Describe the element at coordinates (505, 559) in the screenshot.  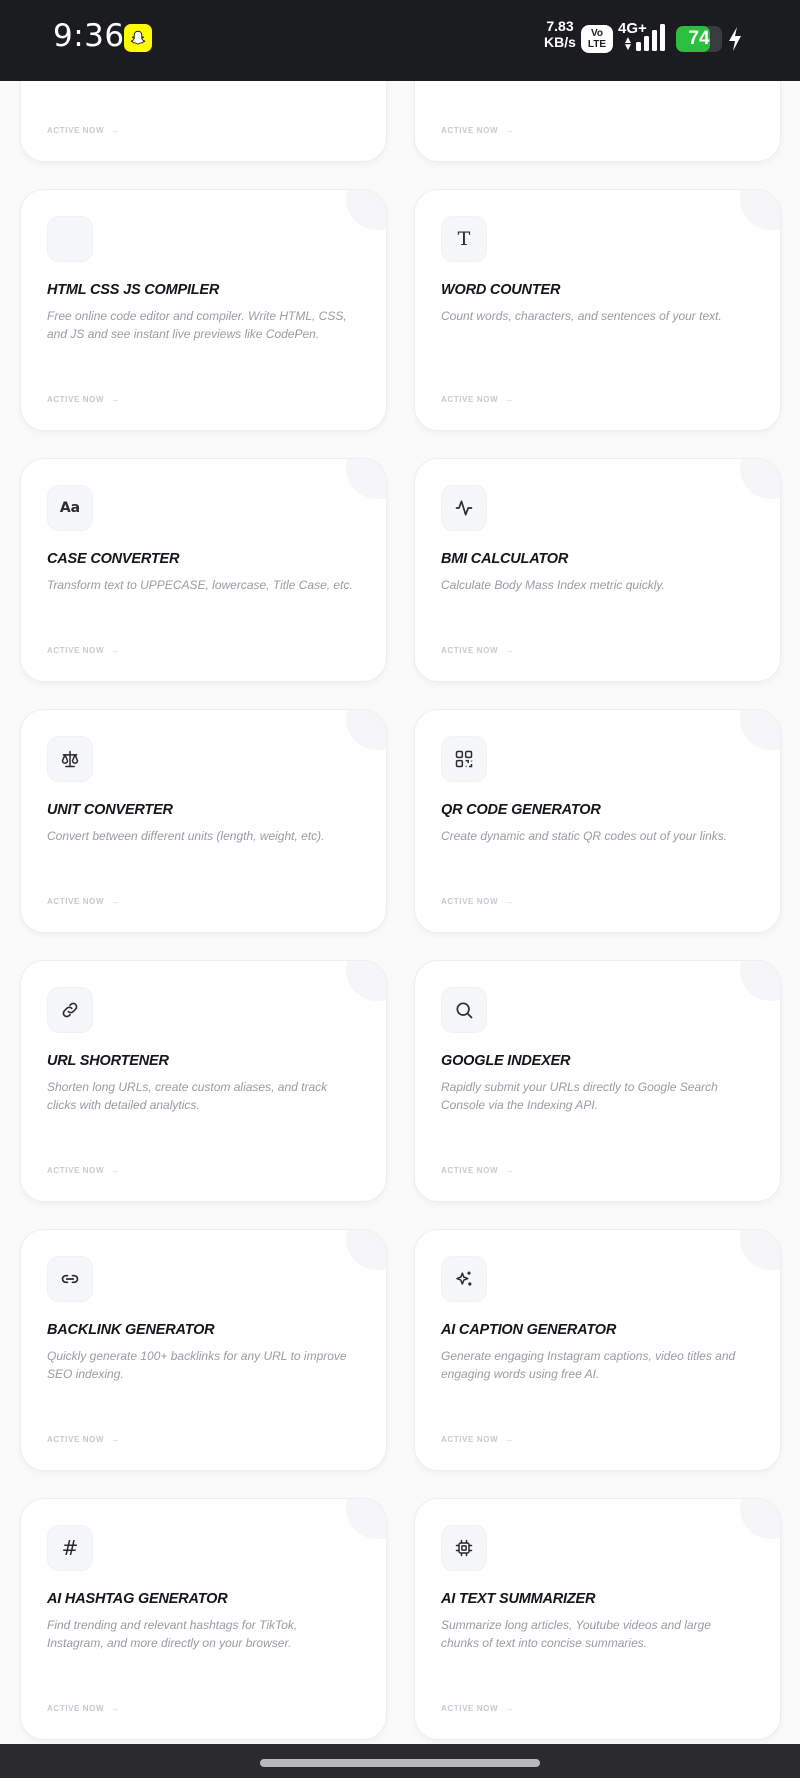
I see `card-title: BMI CALCULATOR` at that location.